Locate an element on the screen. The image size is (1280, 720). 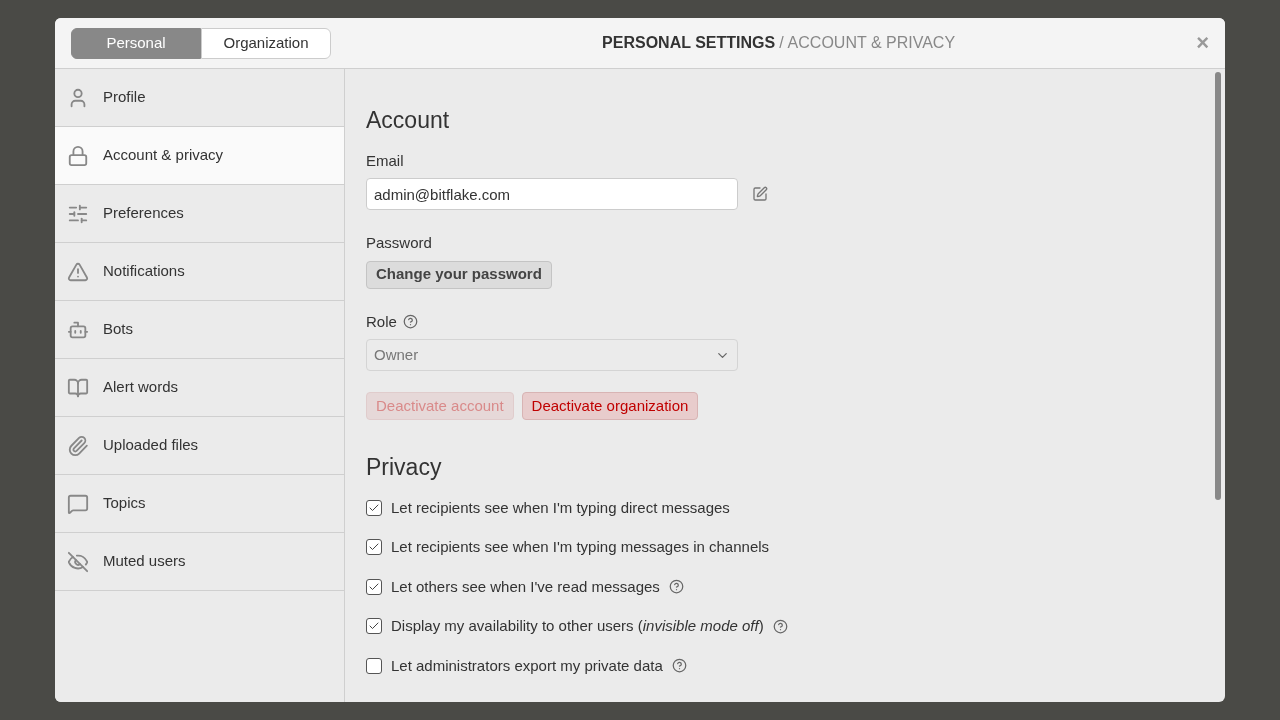
deactivate-button: Deactivate organization is located at coordinates (610, 406).